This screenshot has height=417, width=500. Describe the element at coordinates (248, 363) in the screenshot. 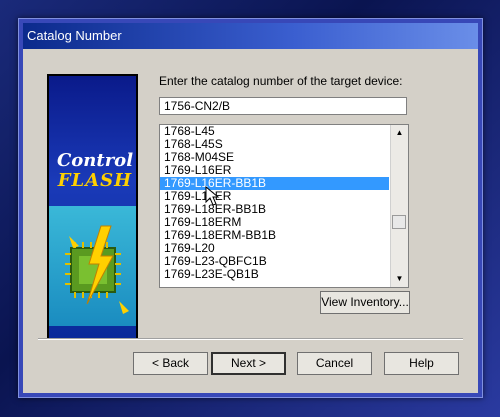

I see `next-button: Next >` at that location.